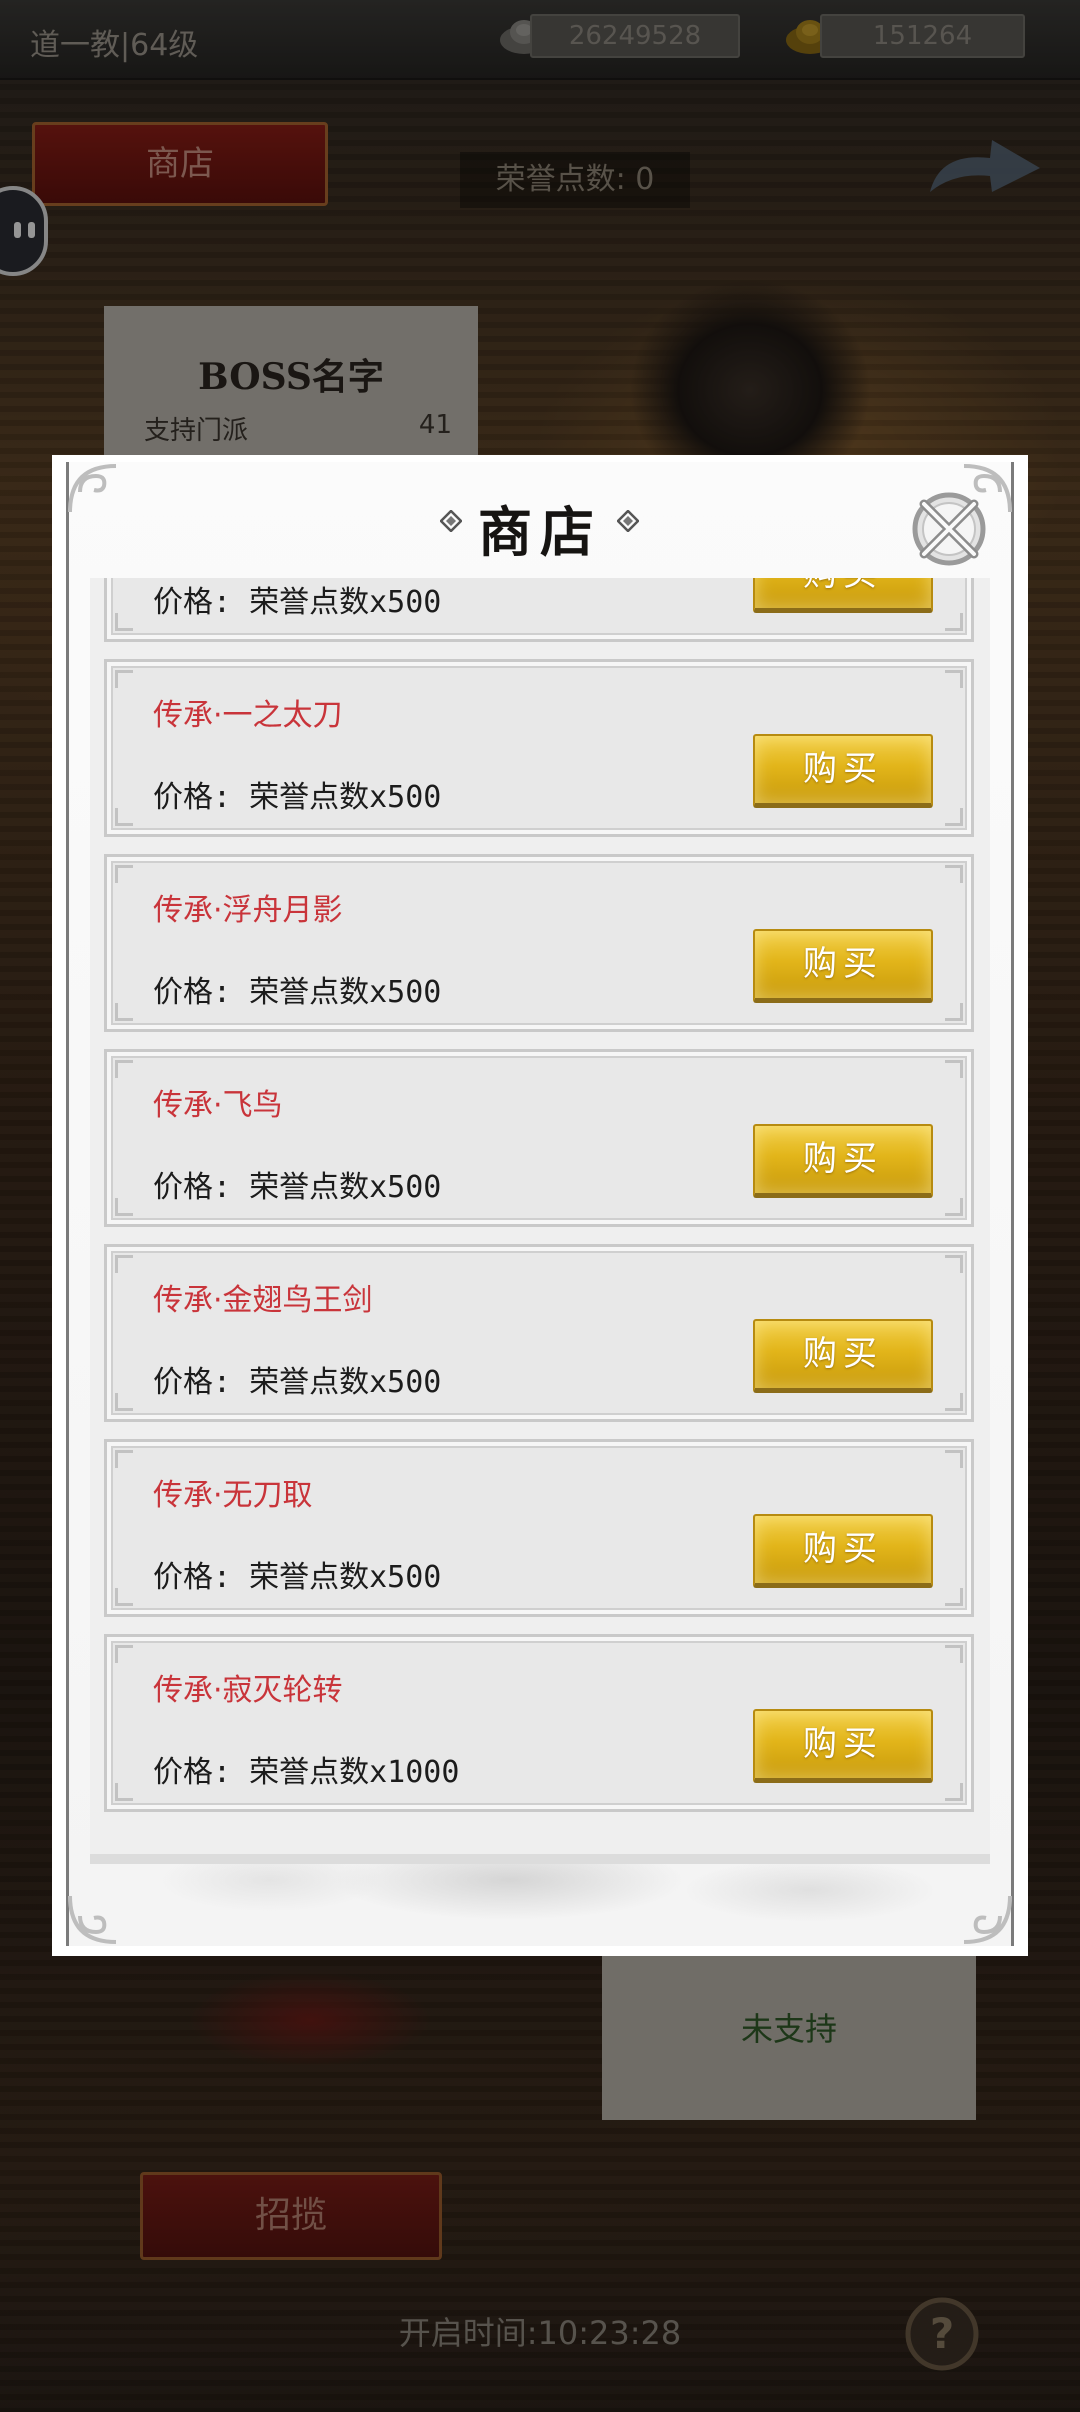  Describe the element at coordinates (539, 943) in the screenshot. I see `shop-item: 传承·浮舟月影 价格: 荣誉点数x500 购买` at that location.